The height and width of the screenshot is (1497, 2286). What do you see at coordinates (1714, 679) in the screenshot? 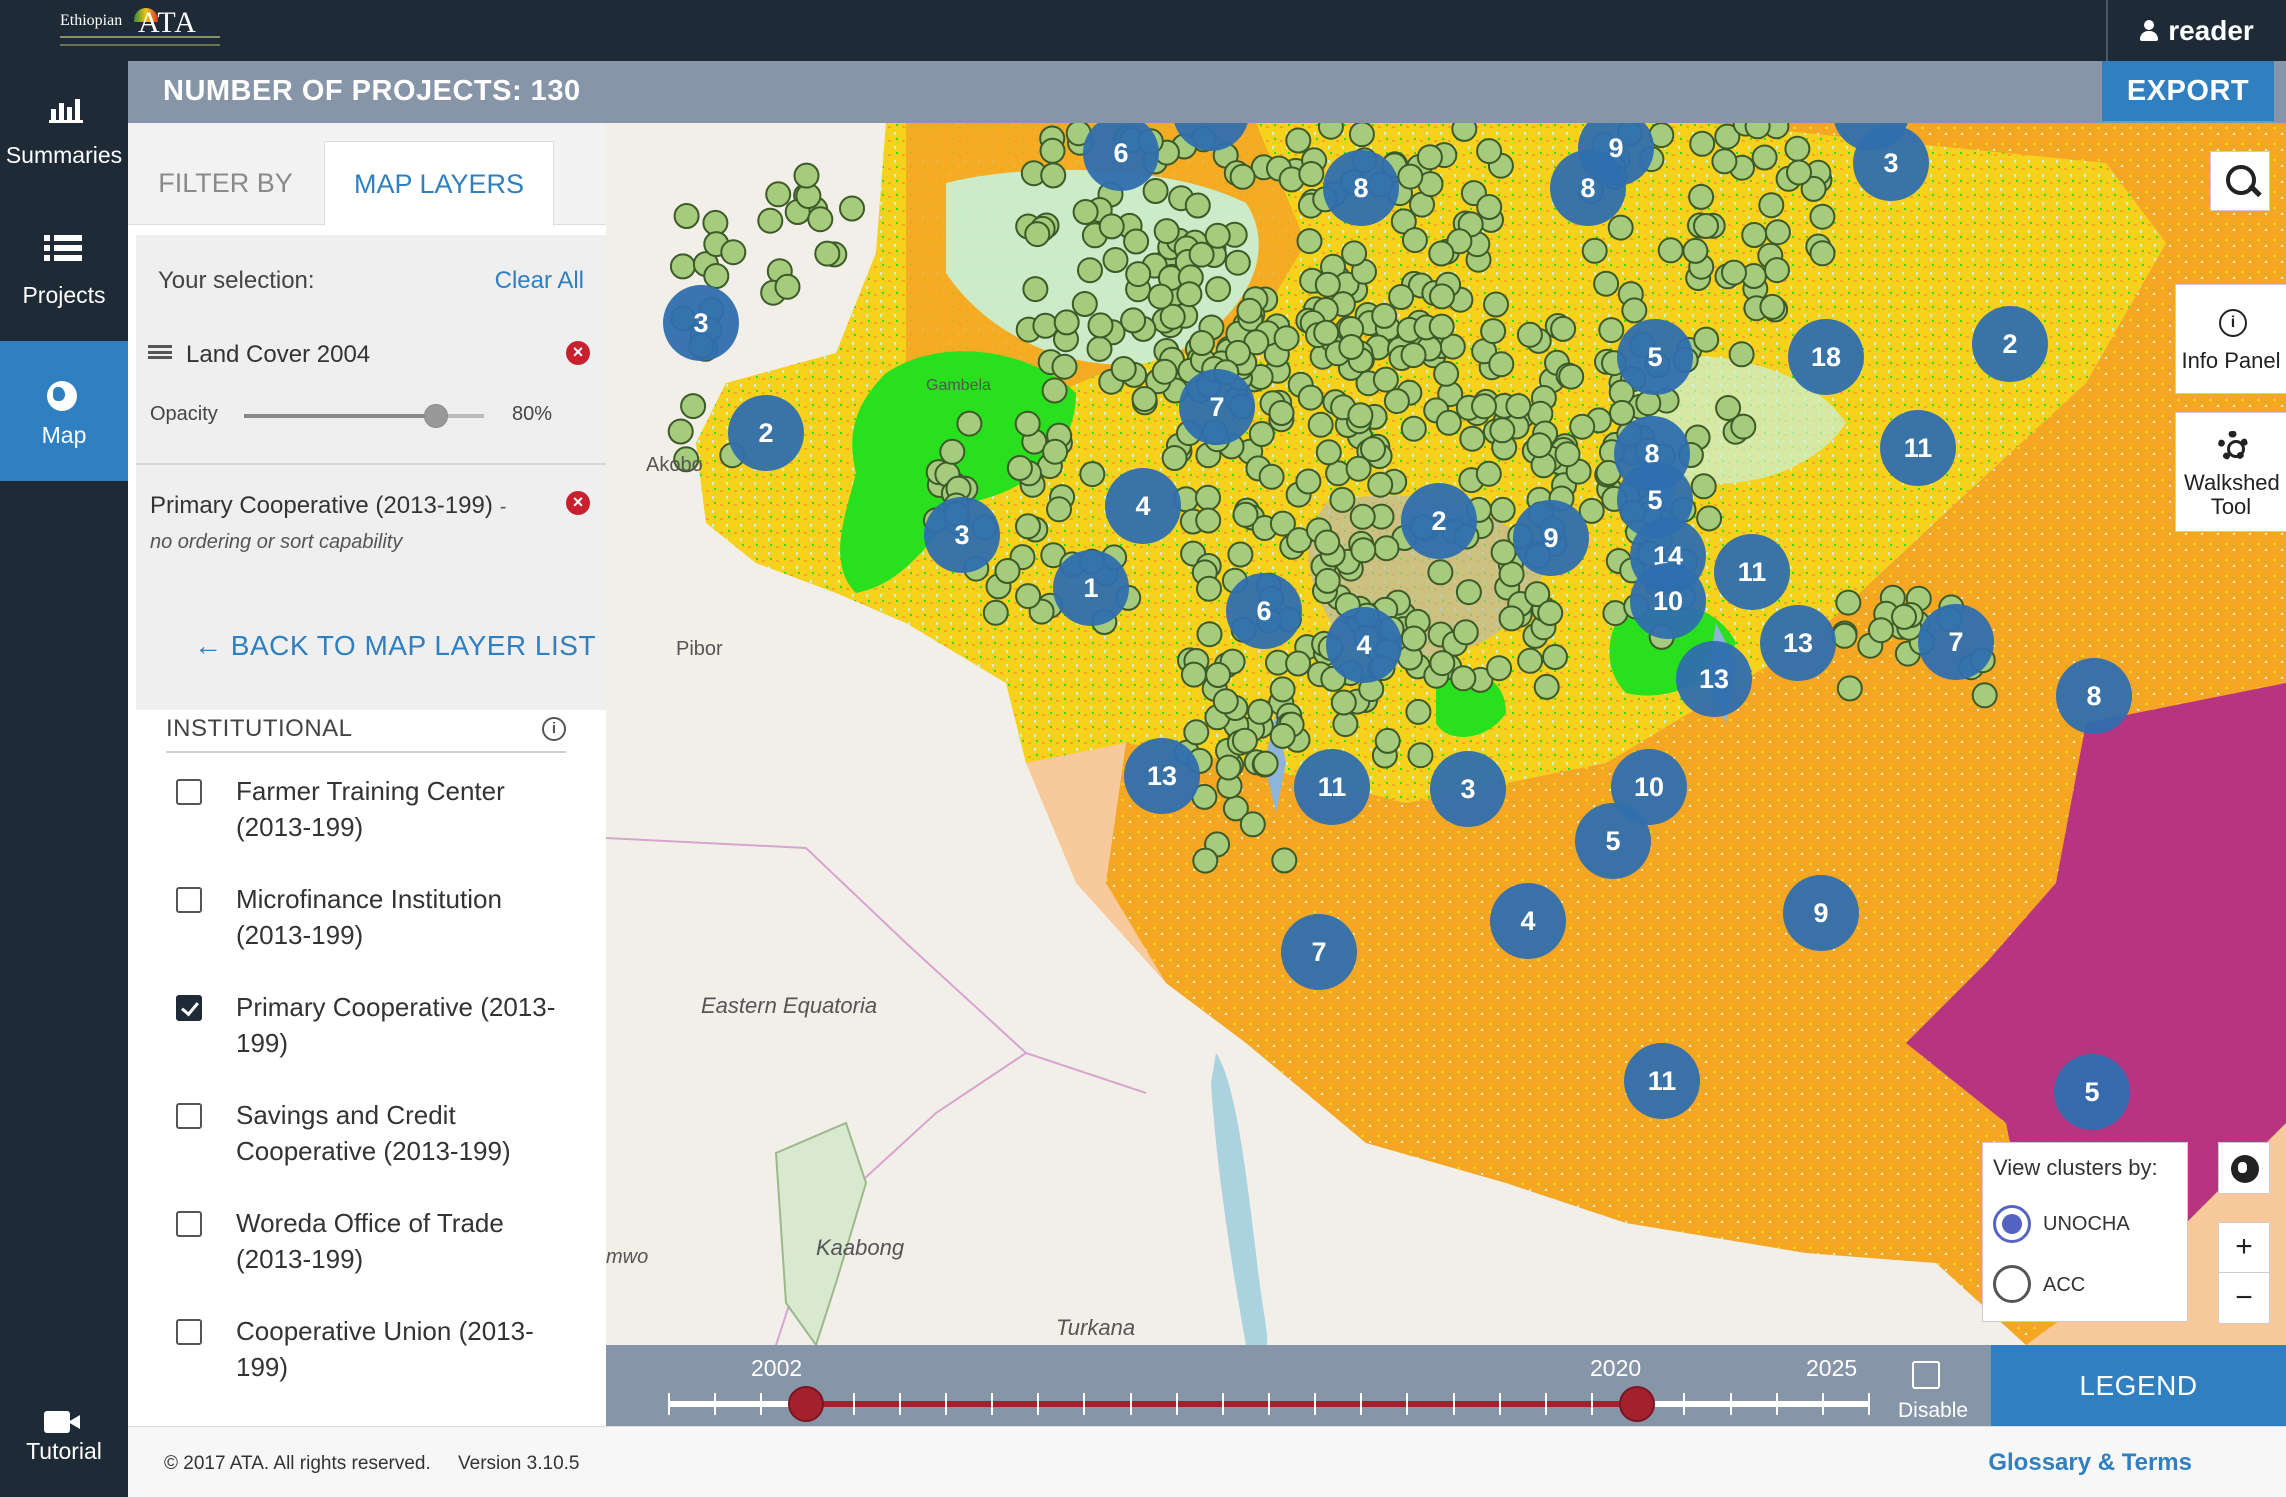
I see `cluster-bubble: 13` at bounding box center [1714, 679].